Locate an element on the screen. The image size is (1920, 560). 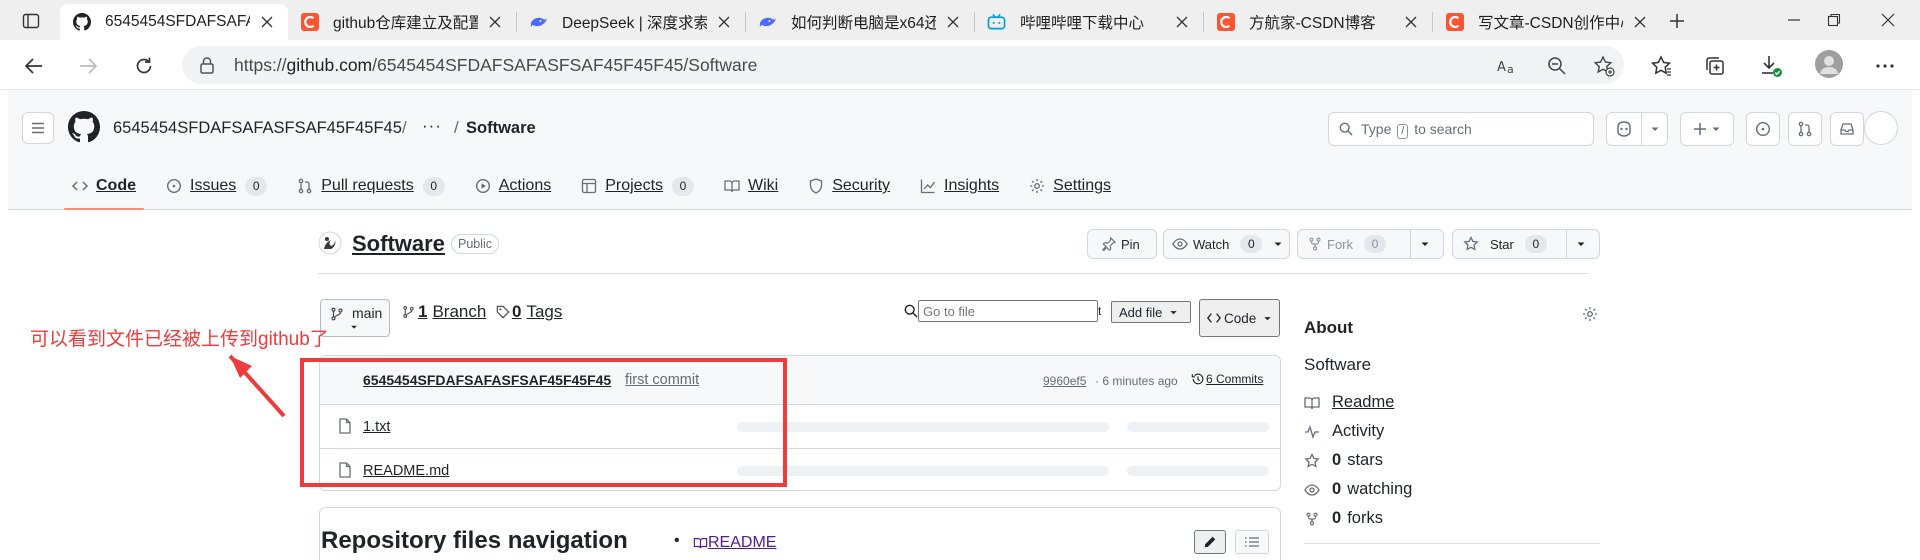
tab-deepseek: DeepSeek | 深度求索 is located at coordinates (631, 22).